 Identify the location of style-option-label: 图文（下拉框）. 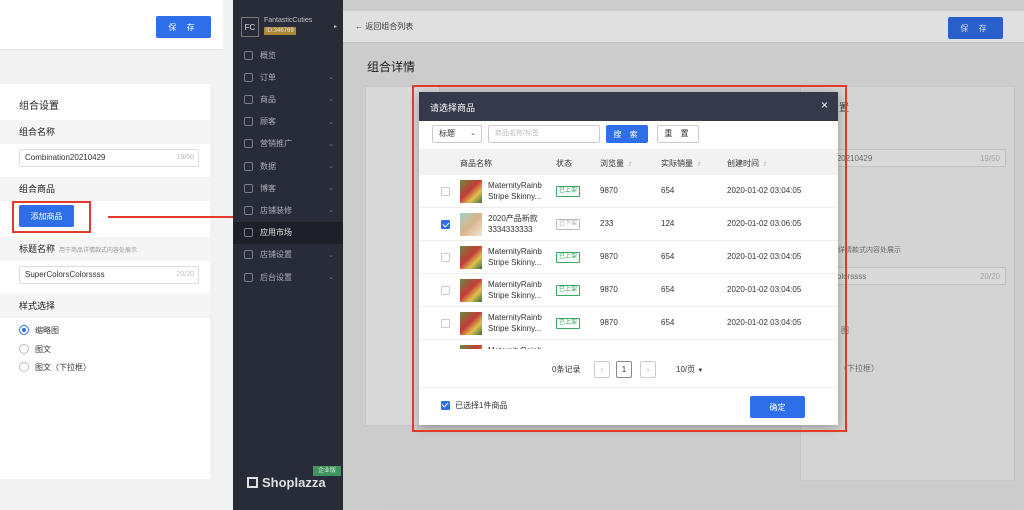
(63, 367).